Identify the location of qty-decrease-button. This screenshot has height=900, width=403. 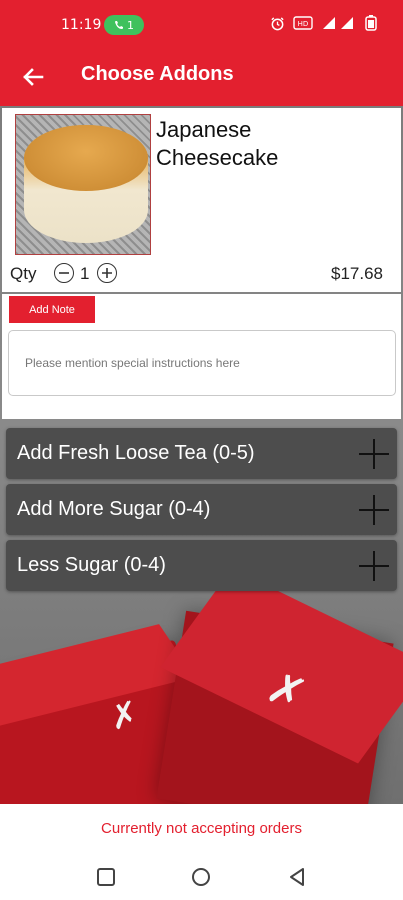
(64, 273).